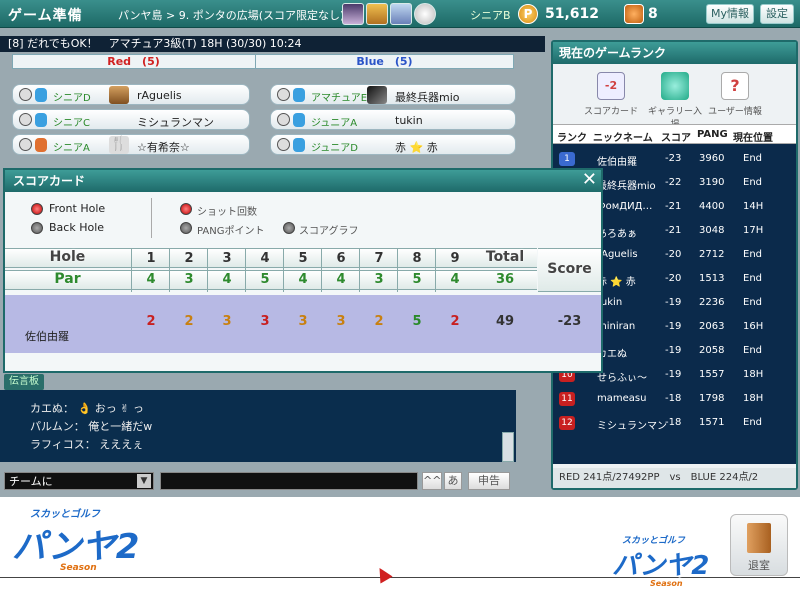 The image size is (800, 600). Describe the element at coordinates (79, 481) in the screenshot. I see `chat-channel-select: チームに ▼` at that location.